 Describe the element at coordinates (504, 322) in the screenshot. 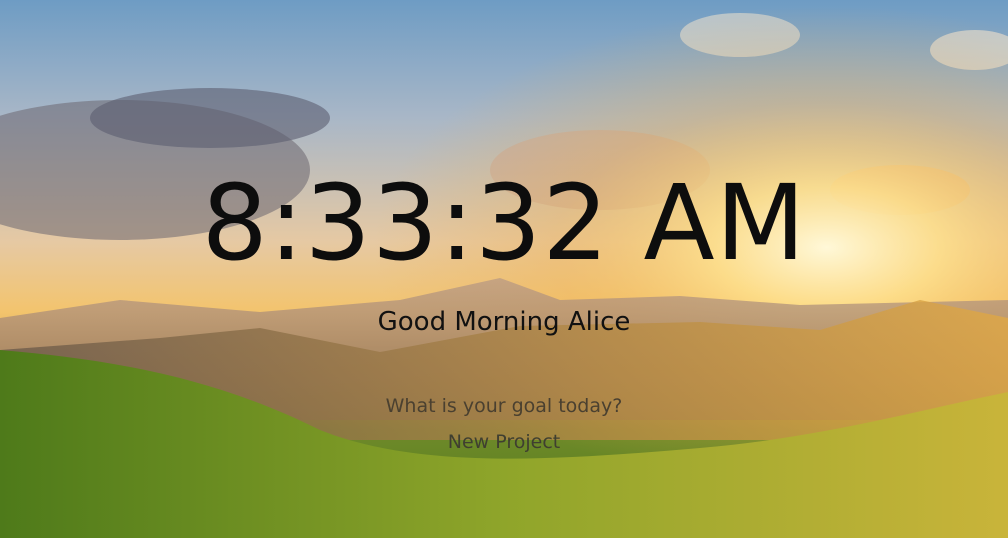

I see `greeting-text: Good Morning Alice` at that location.